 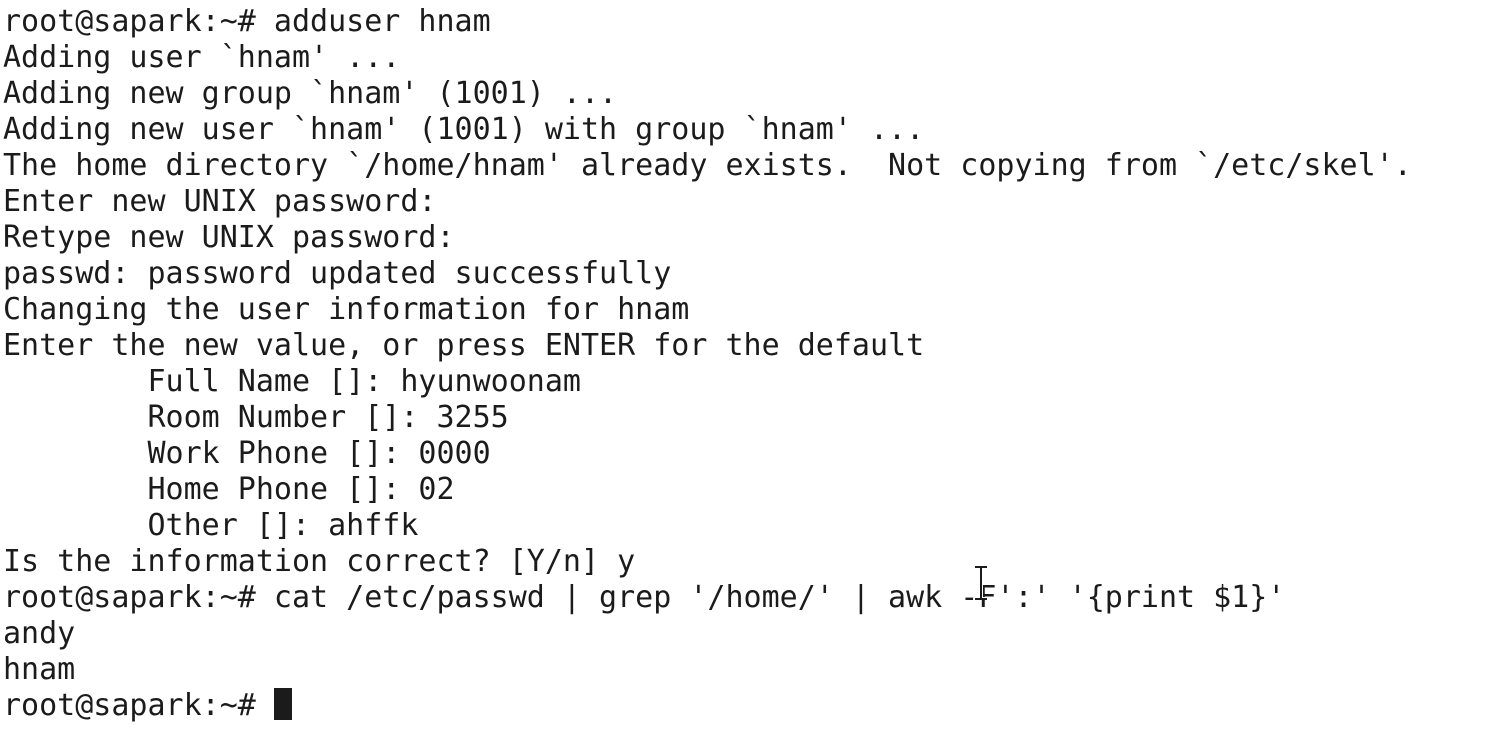 What do you see at coordinates (247, 21) in the screenshot?
I see `terminal-line: root@sapark:~# adduser hnam` at bounding box center [247, 21].